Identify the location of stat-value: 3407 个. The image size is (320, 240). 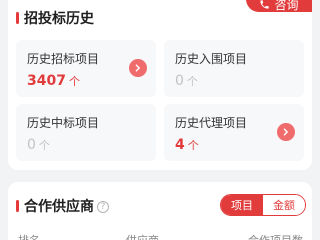
(53, 81).